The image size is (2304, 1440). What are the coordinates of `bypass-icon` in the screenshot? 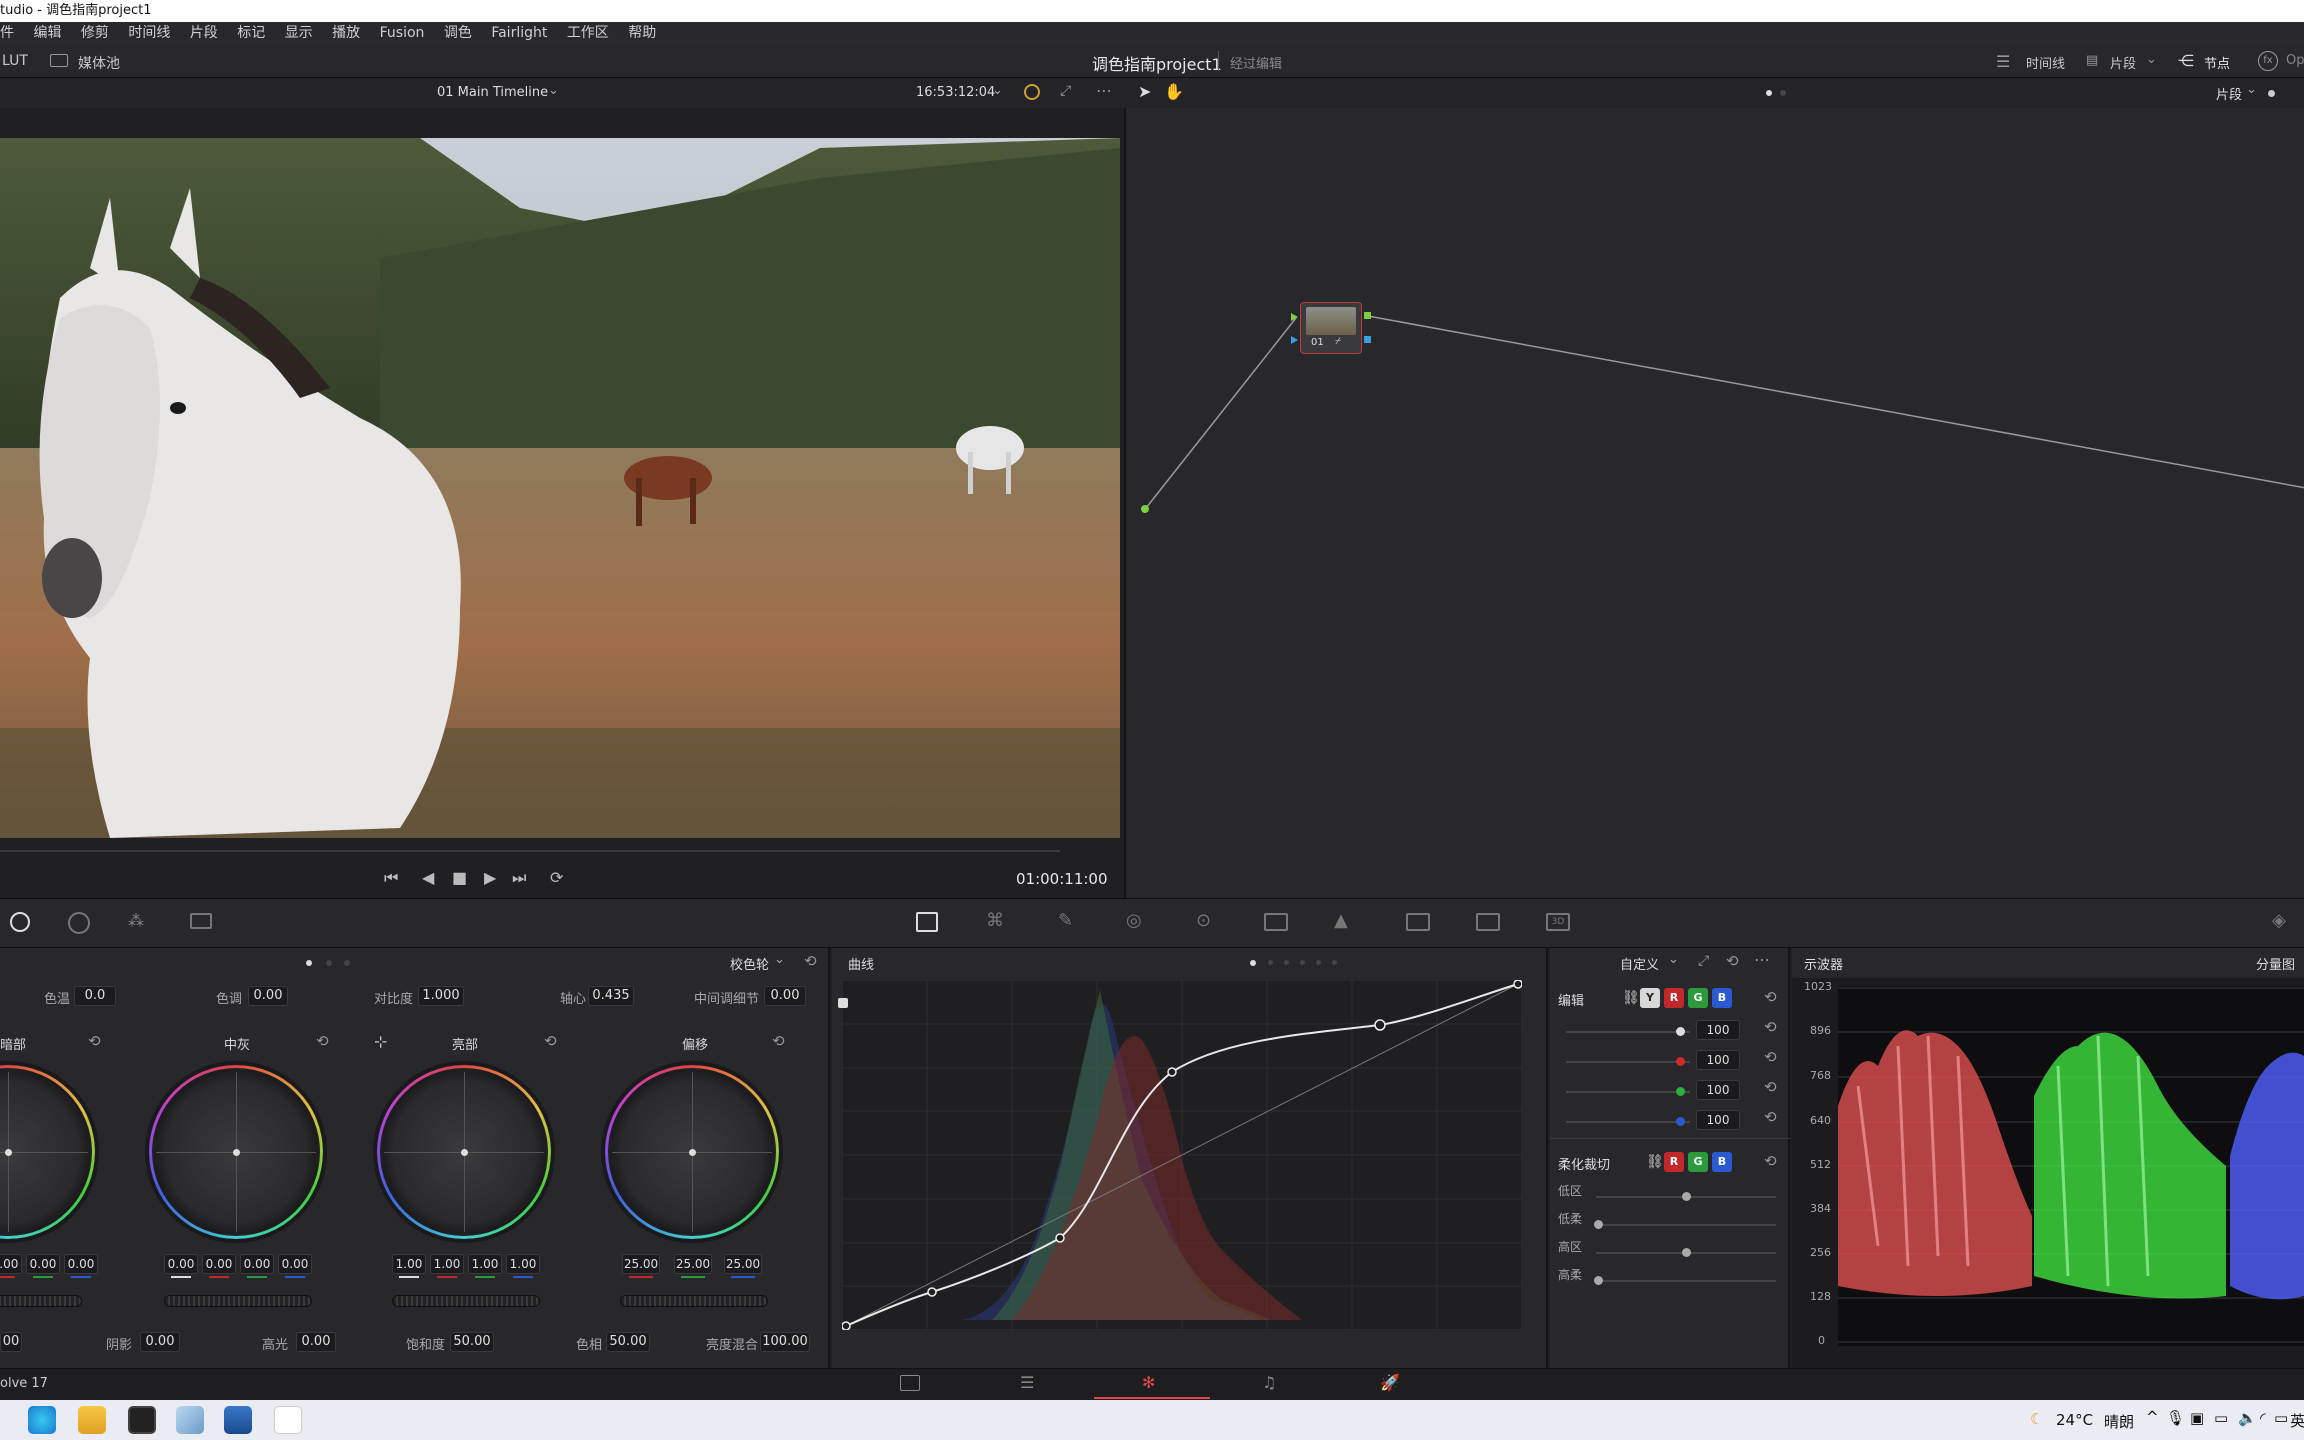 It's located at (1032, 92).